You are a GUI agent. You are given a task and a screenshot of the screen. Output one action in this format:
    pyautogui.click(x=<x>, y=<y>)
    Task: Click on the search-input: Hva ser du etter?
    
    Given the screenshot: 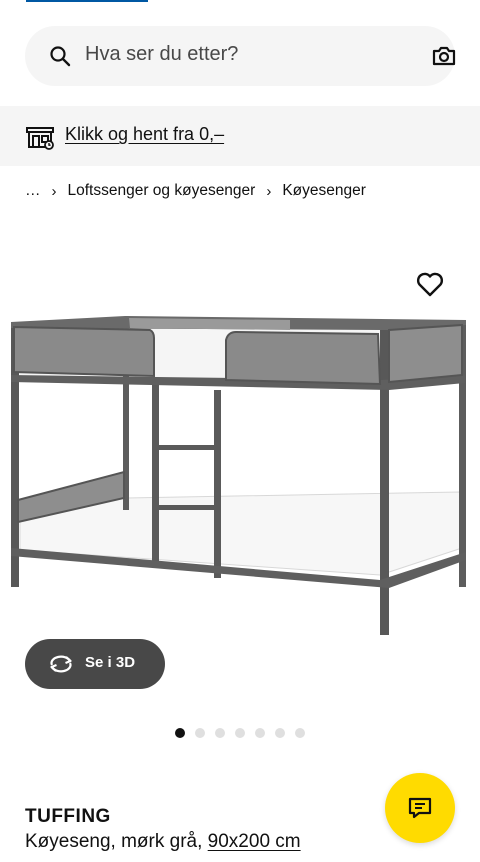 What is the action you would take?
    pyautogui.click(x=161, y=54)
    